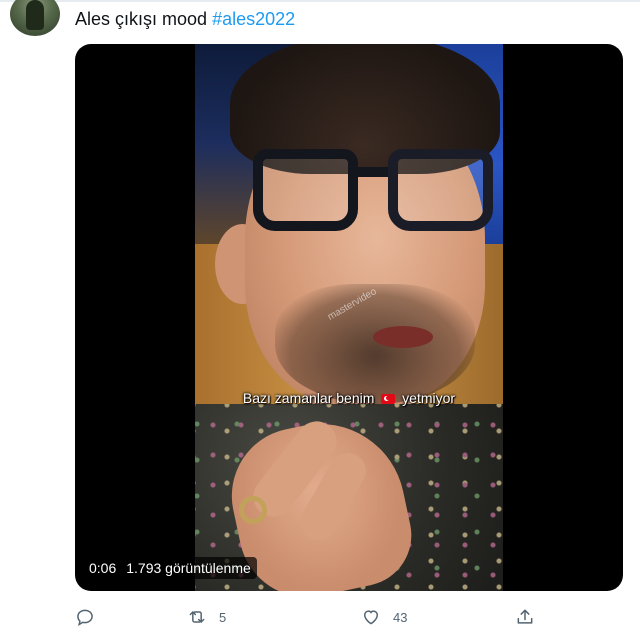 The width and height of the screenshot is (640, 636). I want to click on retweet-button: 5, so click(206, 617).